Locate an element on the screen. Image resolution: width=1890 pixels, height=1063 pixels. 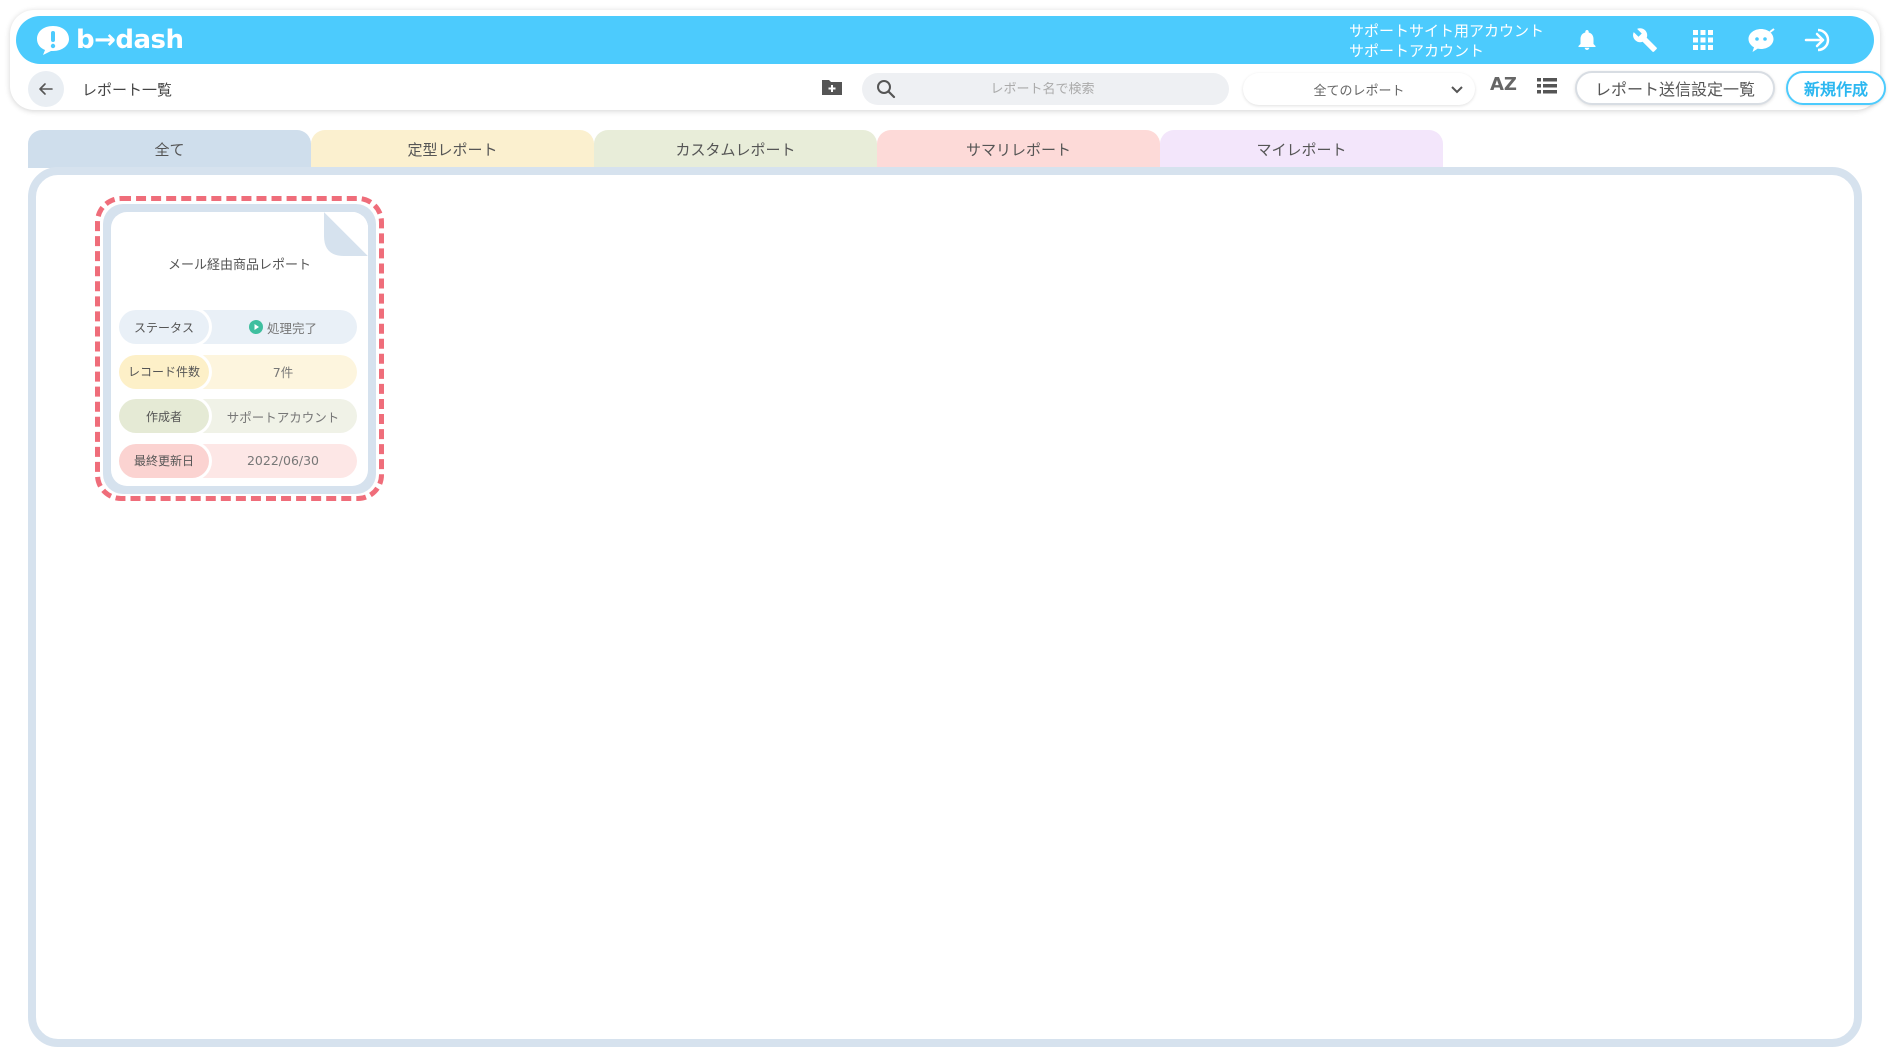
bell-icon is located at coordinates (1587, 40).